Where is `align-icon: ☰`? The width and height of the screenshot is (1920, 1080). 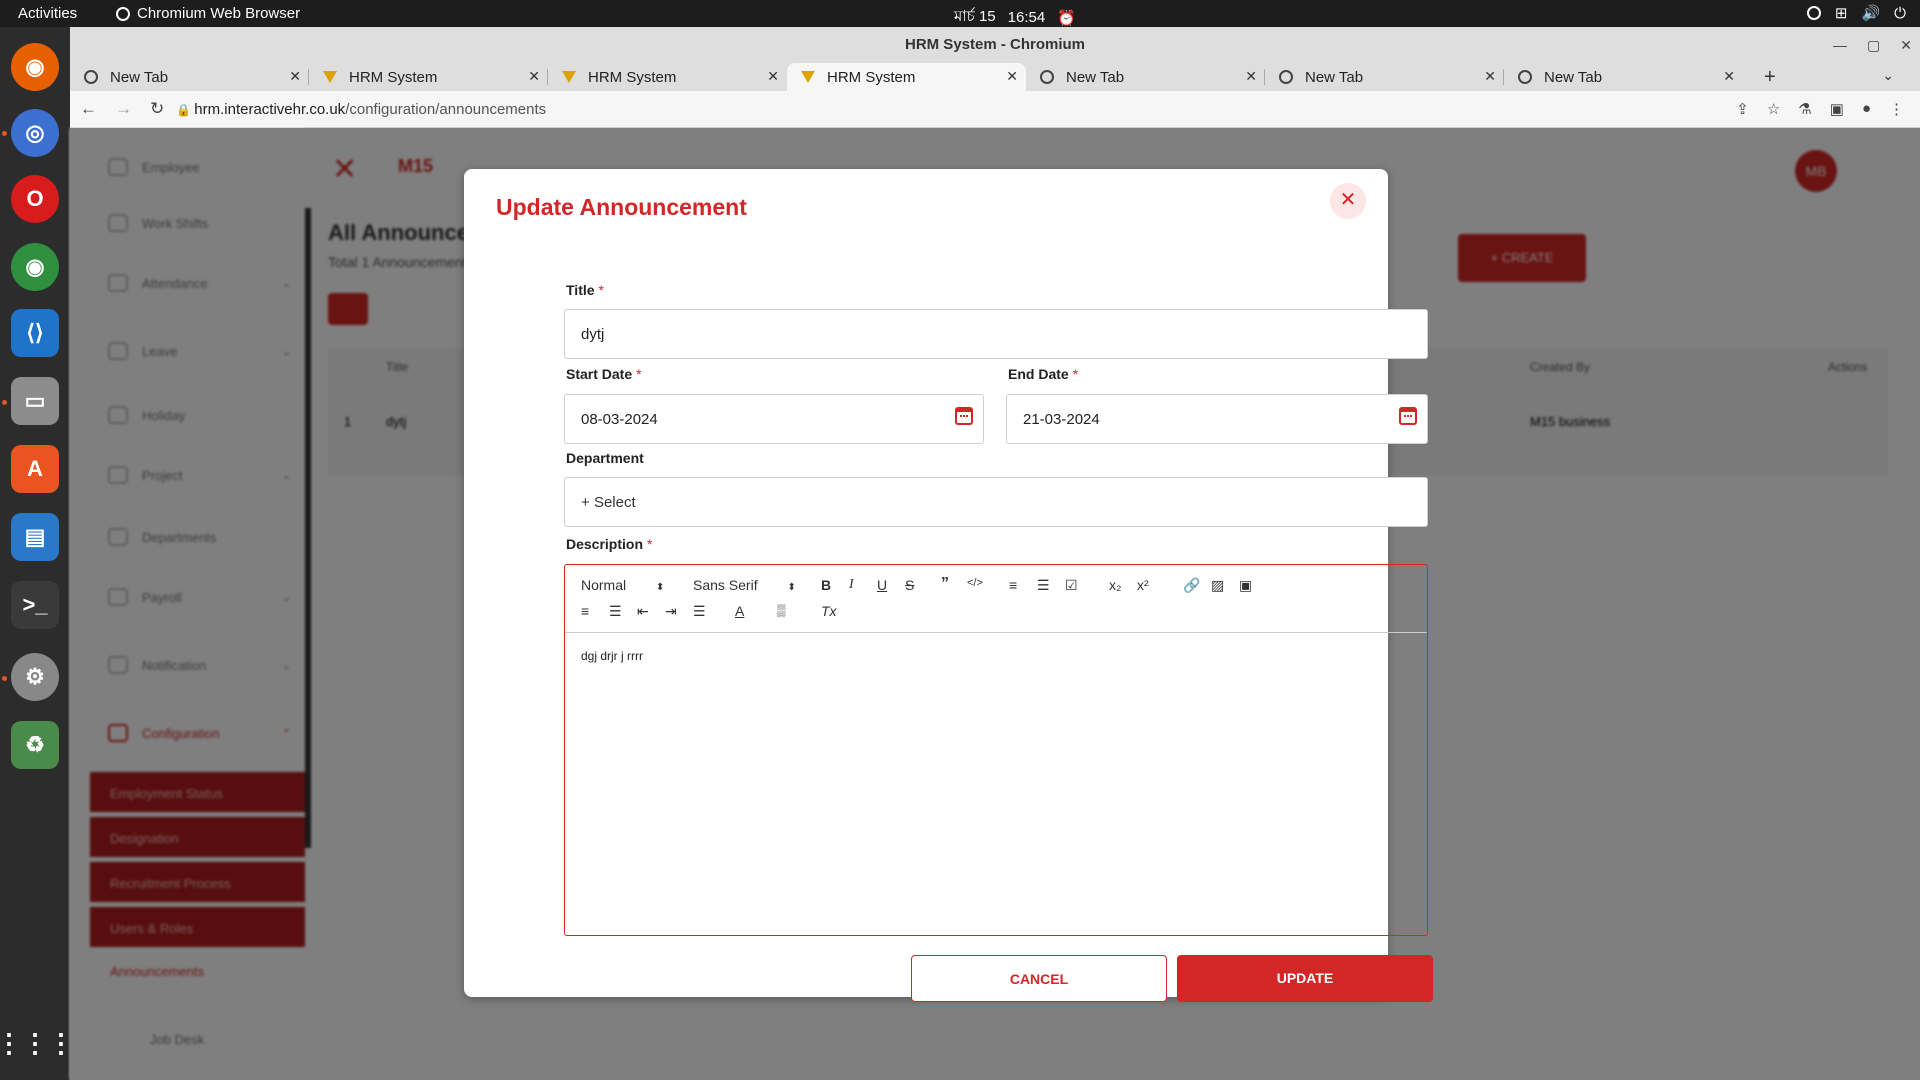
align-icon: ☰ is located at coordinates (699, 611).